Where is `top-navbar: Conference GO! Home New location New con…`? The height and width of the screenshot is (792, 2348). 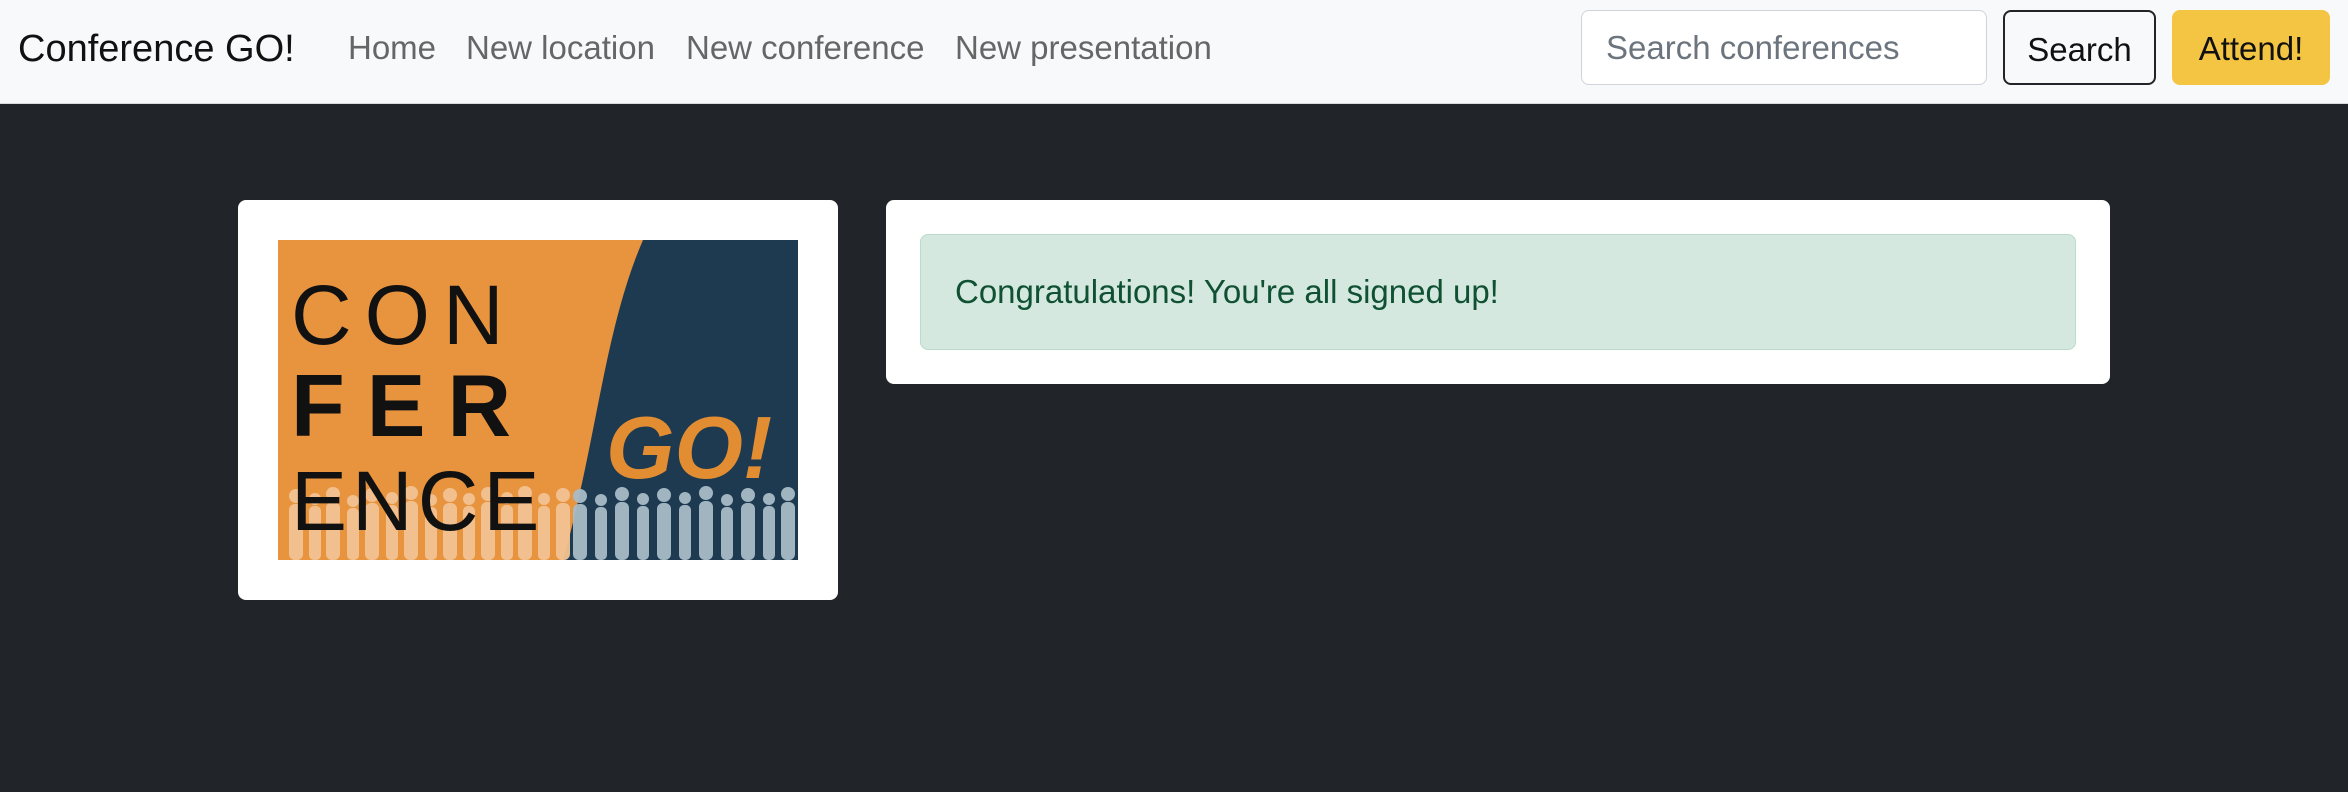
top-navbar: Conference GO! Home New location New con… is located at coordinates (1174, 52).